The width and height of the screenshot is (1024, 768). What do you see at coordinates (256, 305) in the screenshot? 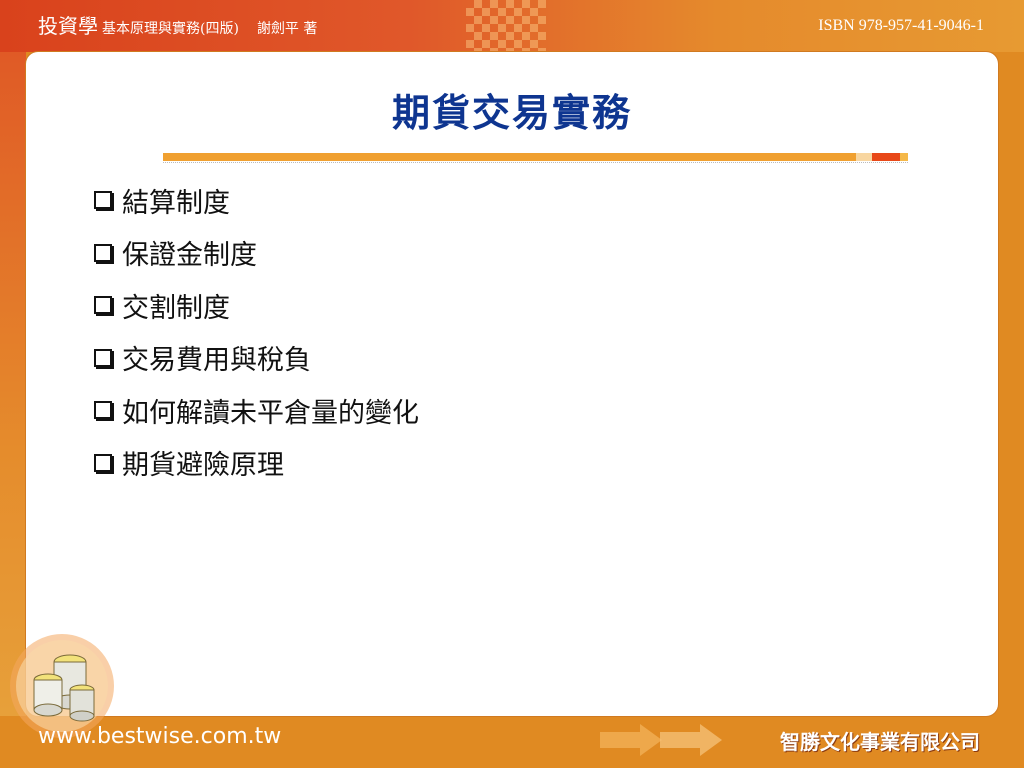
I see `list-item: 交割制度` at bounding box center [256, 305].